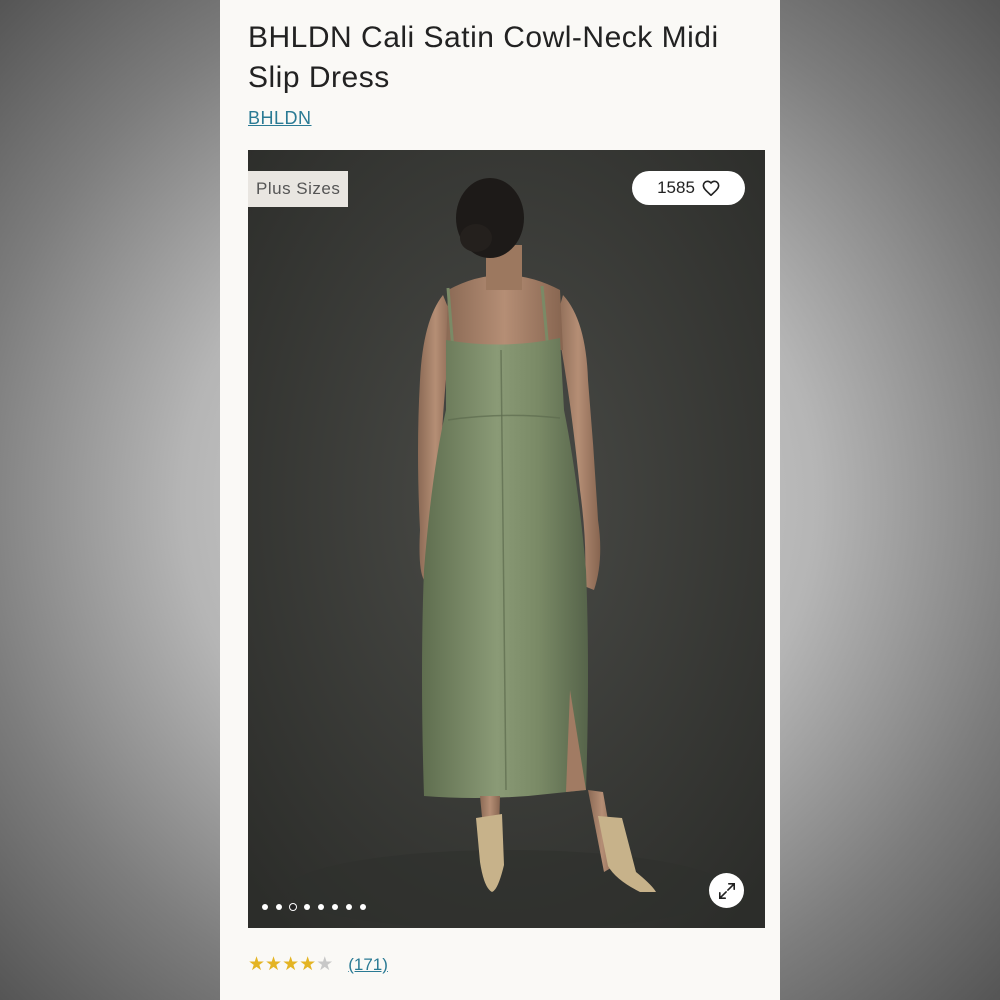 Image resolution: width=1000 pixels, height=1000 pixels. Describe the element at coordinates (711, 188) in the screenshot. I see `heart-icon` at that location.